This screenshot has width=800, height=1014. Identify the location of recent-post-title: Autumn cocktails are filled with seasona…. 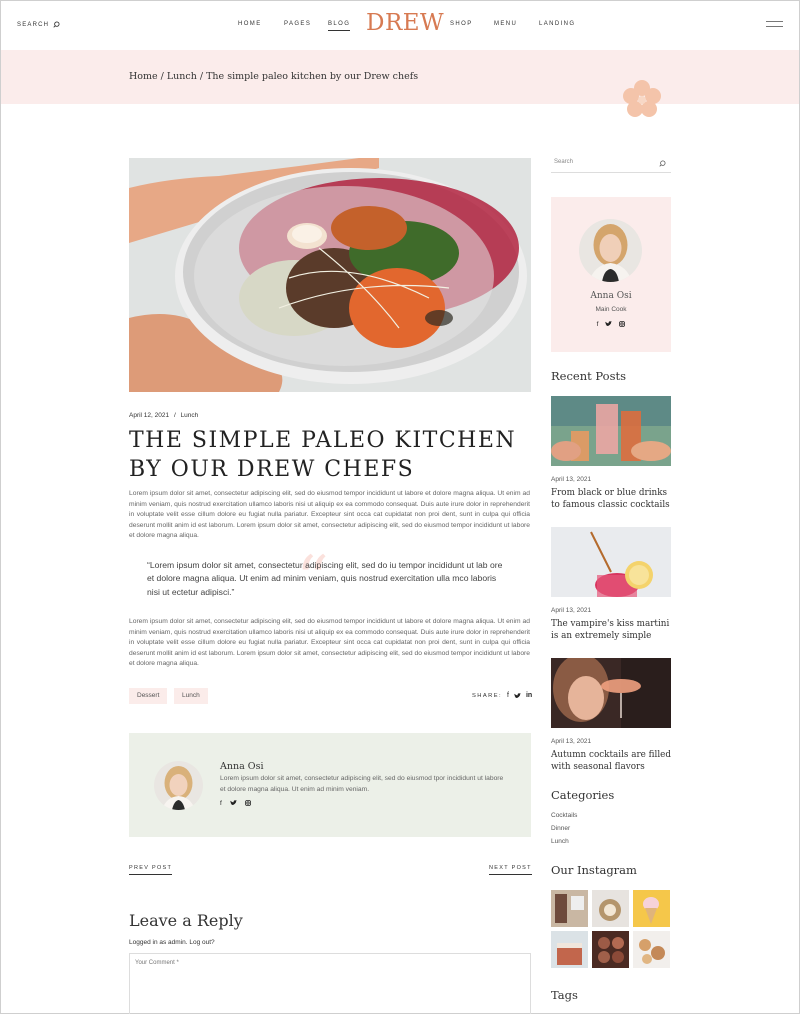
(613, 761).